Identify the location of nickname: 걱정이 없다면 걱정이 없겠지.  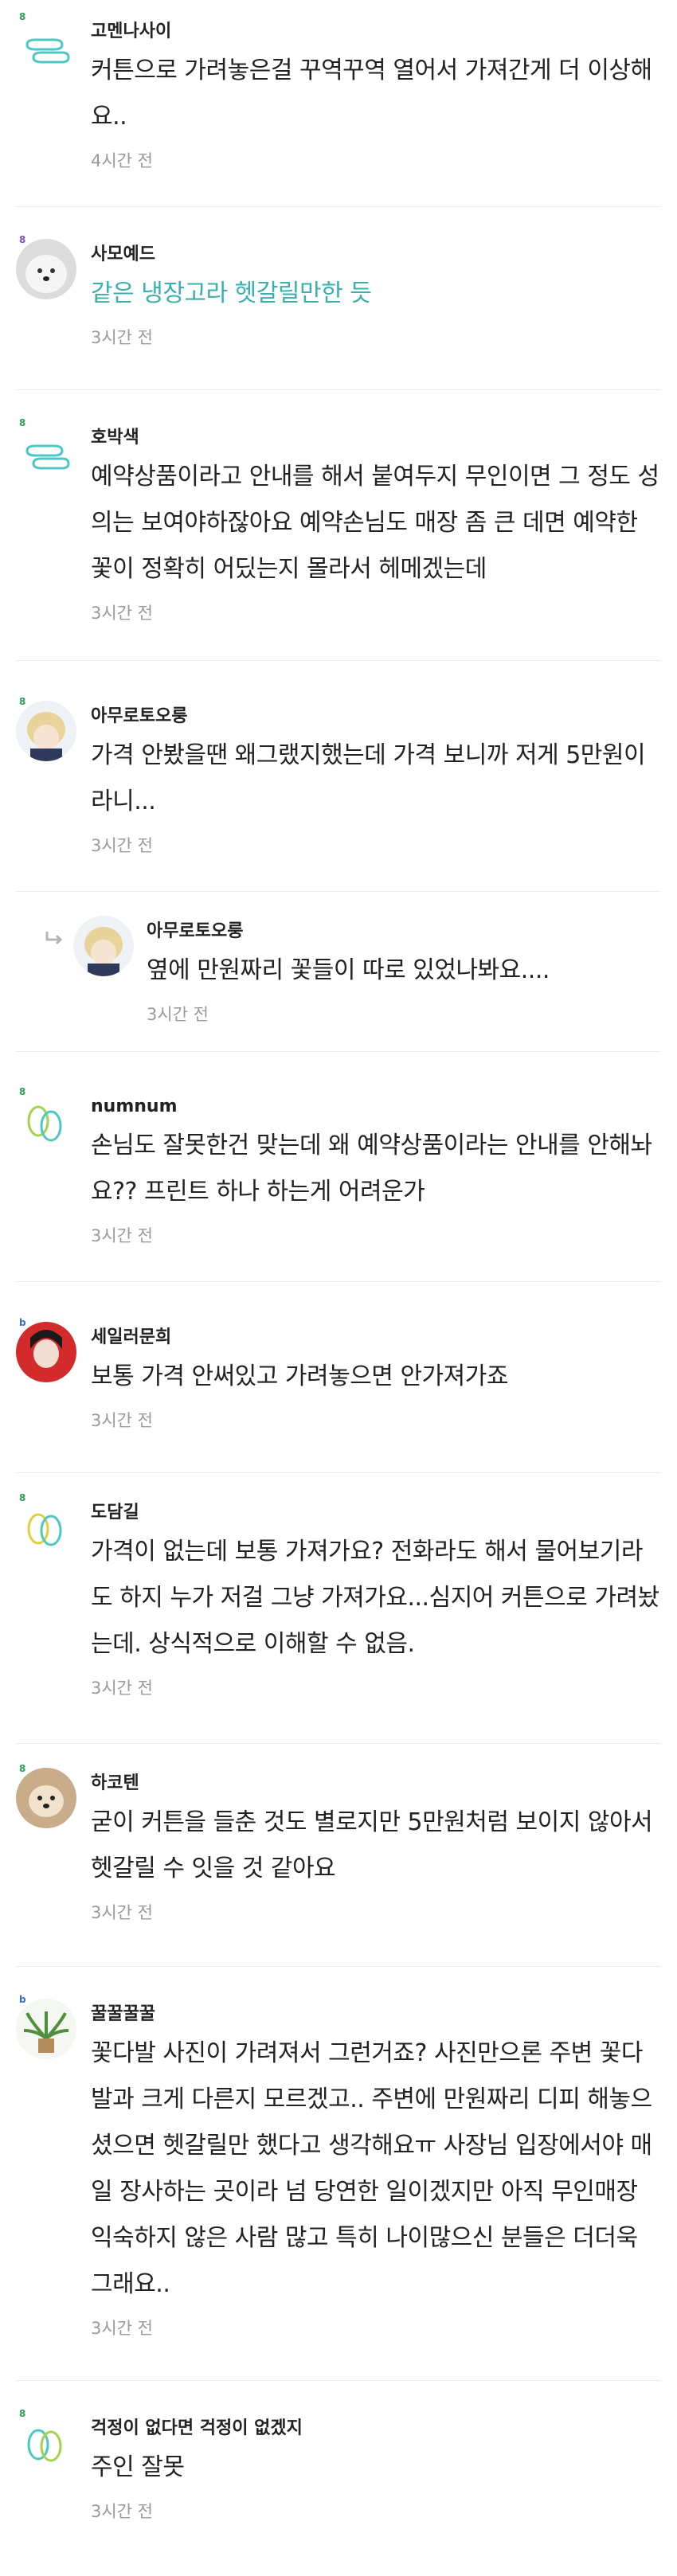
(376, 2429).